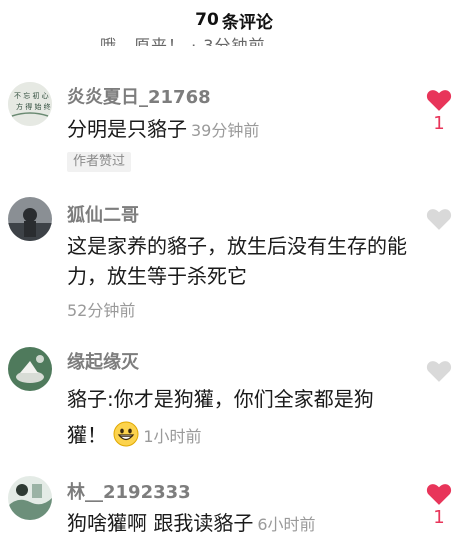  What do you see at coordinates (237, 261) in the screenshot?
I see `comment-body: 这是家养的貉子，放生后没有生存的能力，放生等于杀死它` at bounding box center [237, 261].